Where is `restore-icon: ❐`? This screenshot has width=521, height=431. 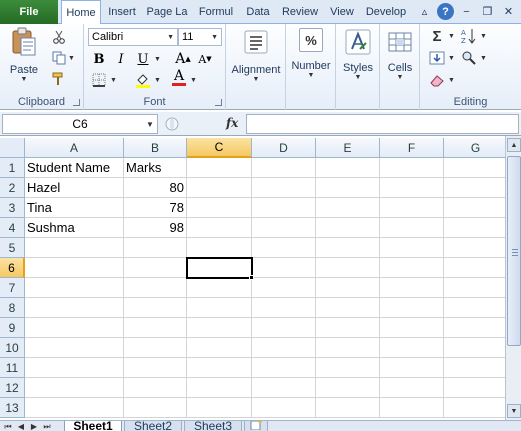 restore-icon: ❐ is located at coordinates (487, 11).